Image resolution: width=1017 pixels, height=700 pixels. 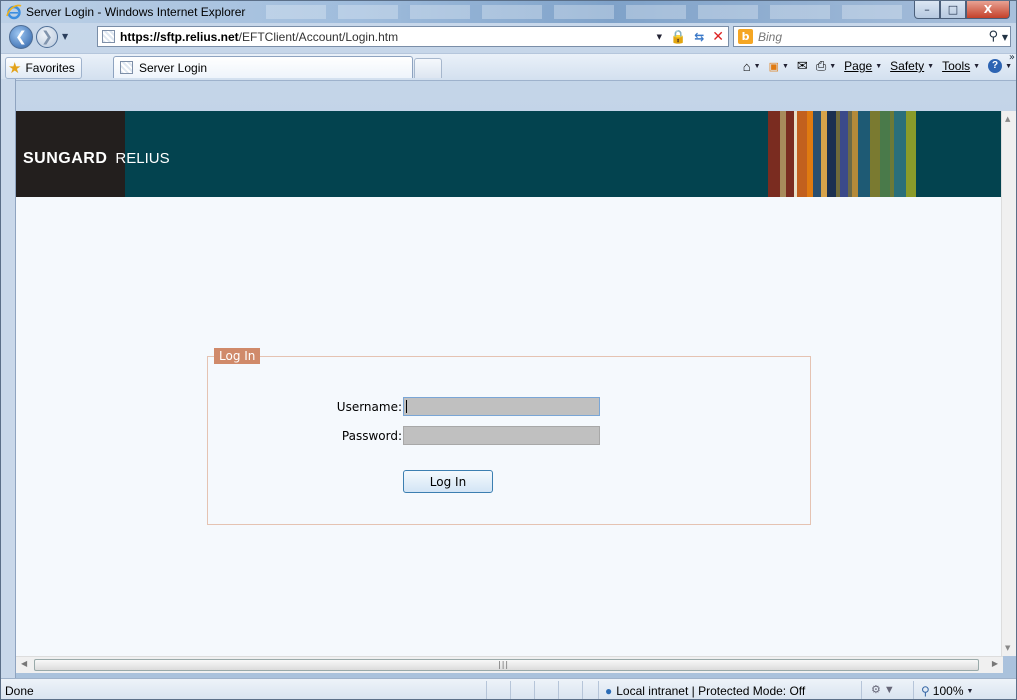 What do you see at coordinates (863, 66) in the screenshot?
I see `page-menu: Page ▼` at bounding box center [863, 66].